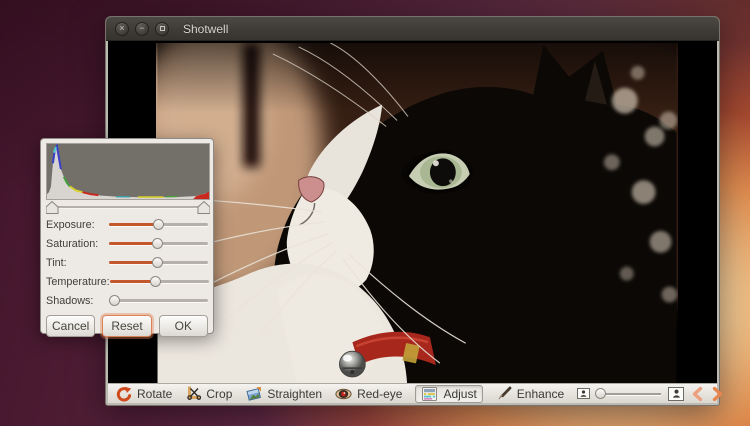 Image resolution: width=750 pixels, height=426 pixels. Describe the element at coordinates (460, 393) in the screenshot. I see `adjust-label: Adjust` at that location.